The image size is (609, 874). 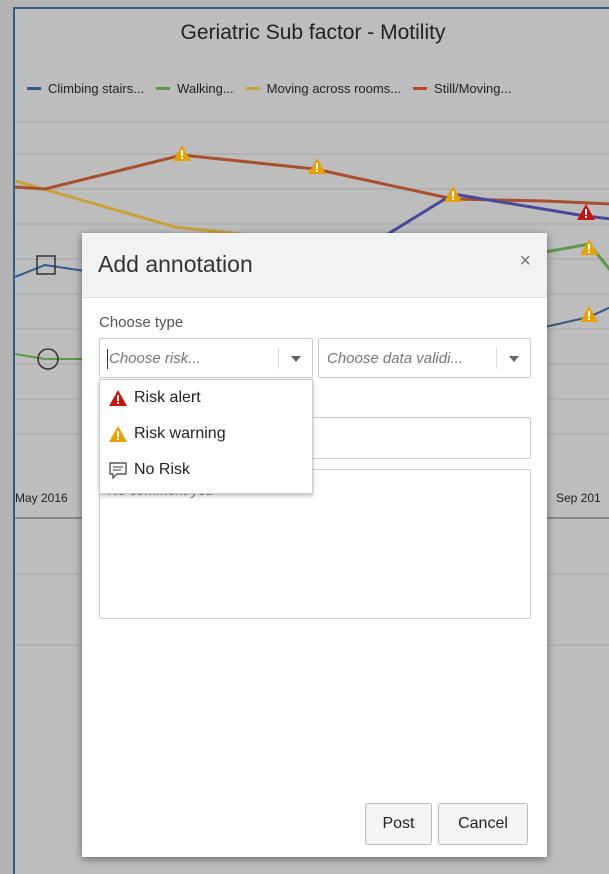 I want to click on text-cursor, so click(x=107, y=359).